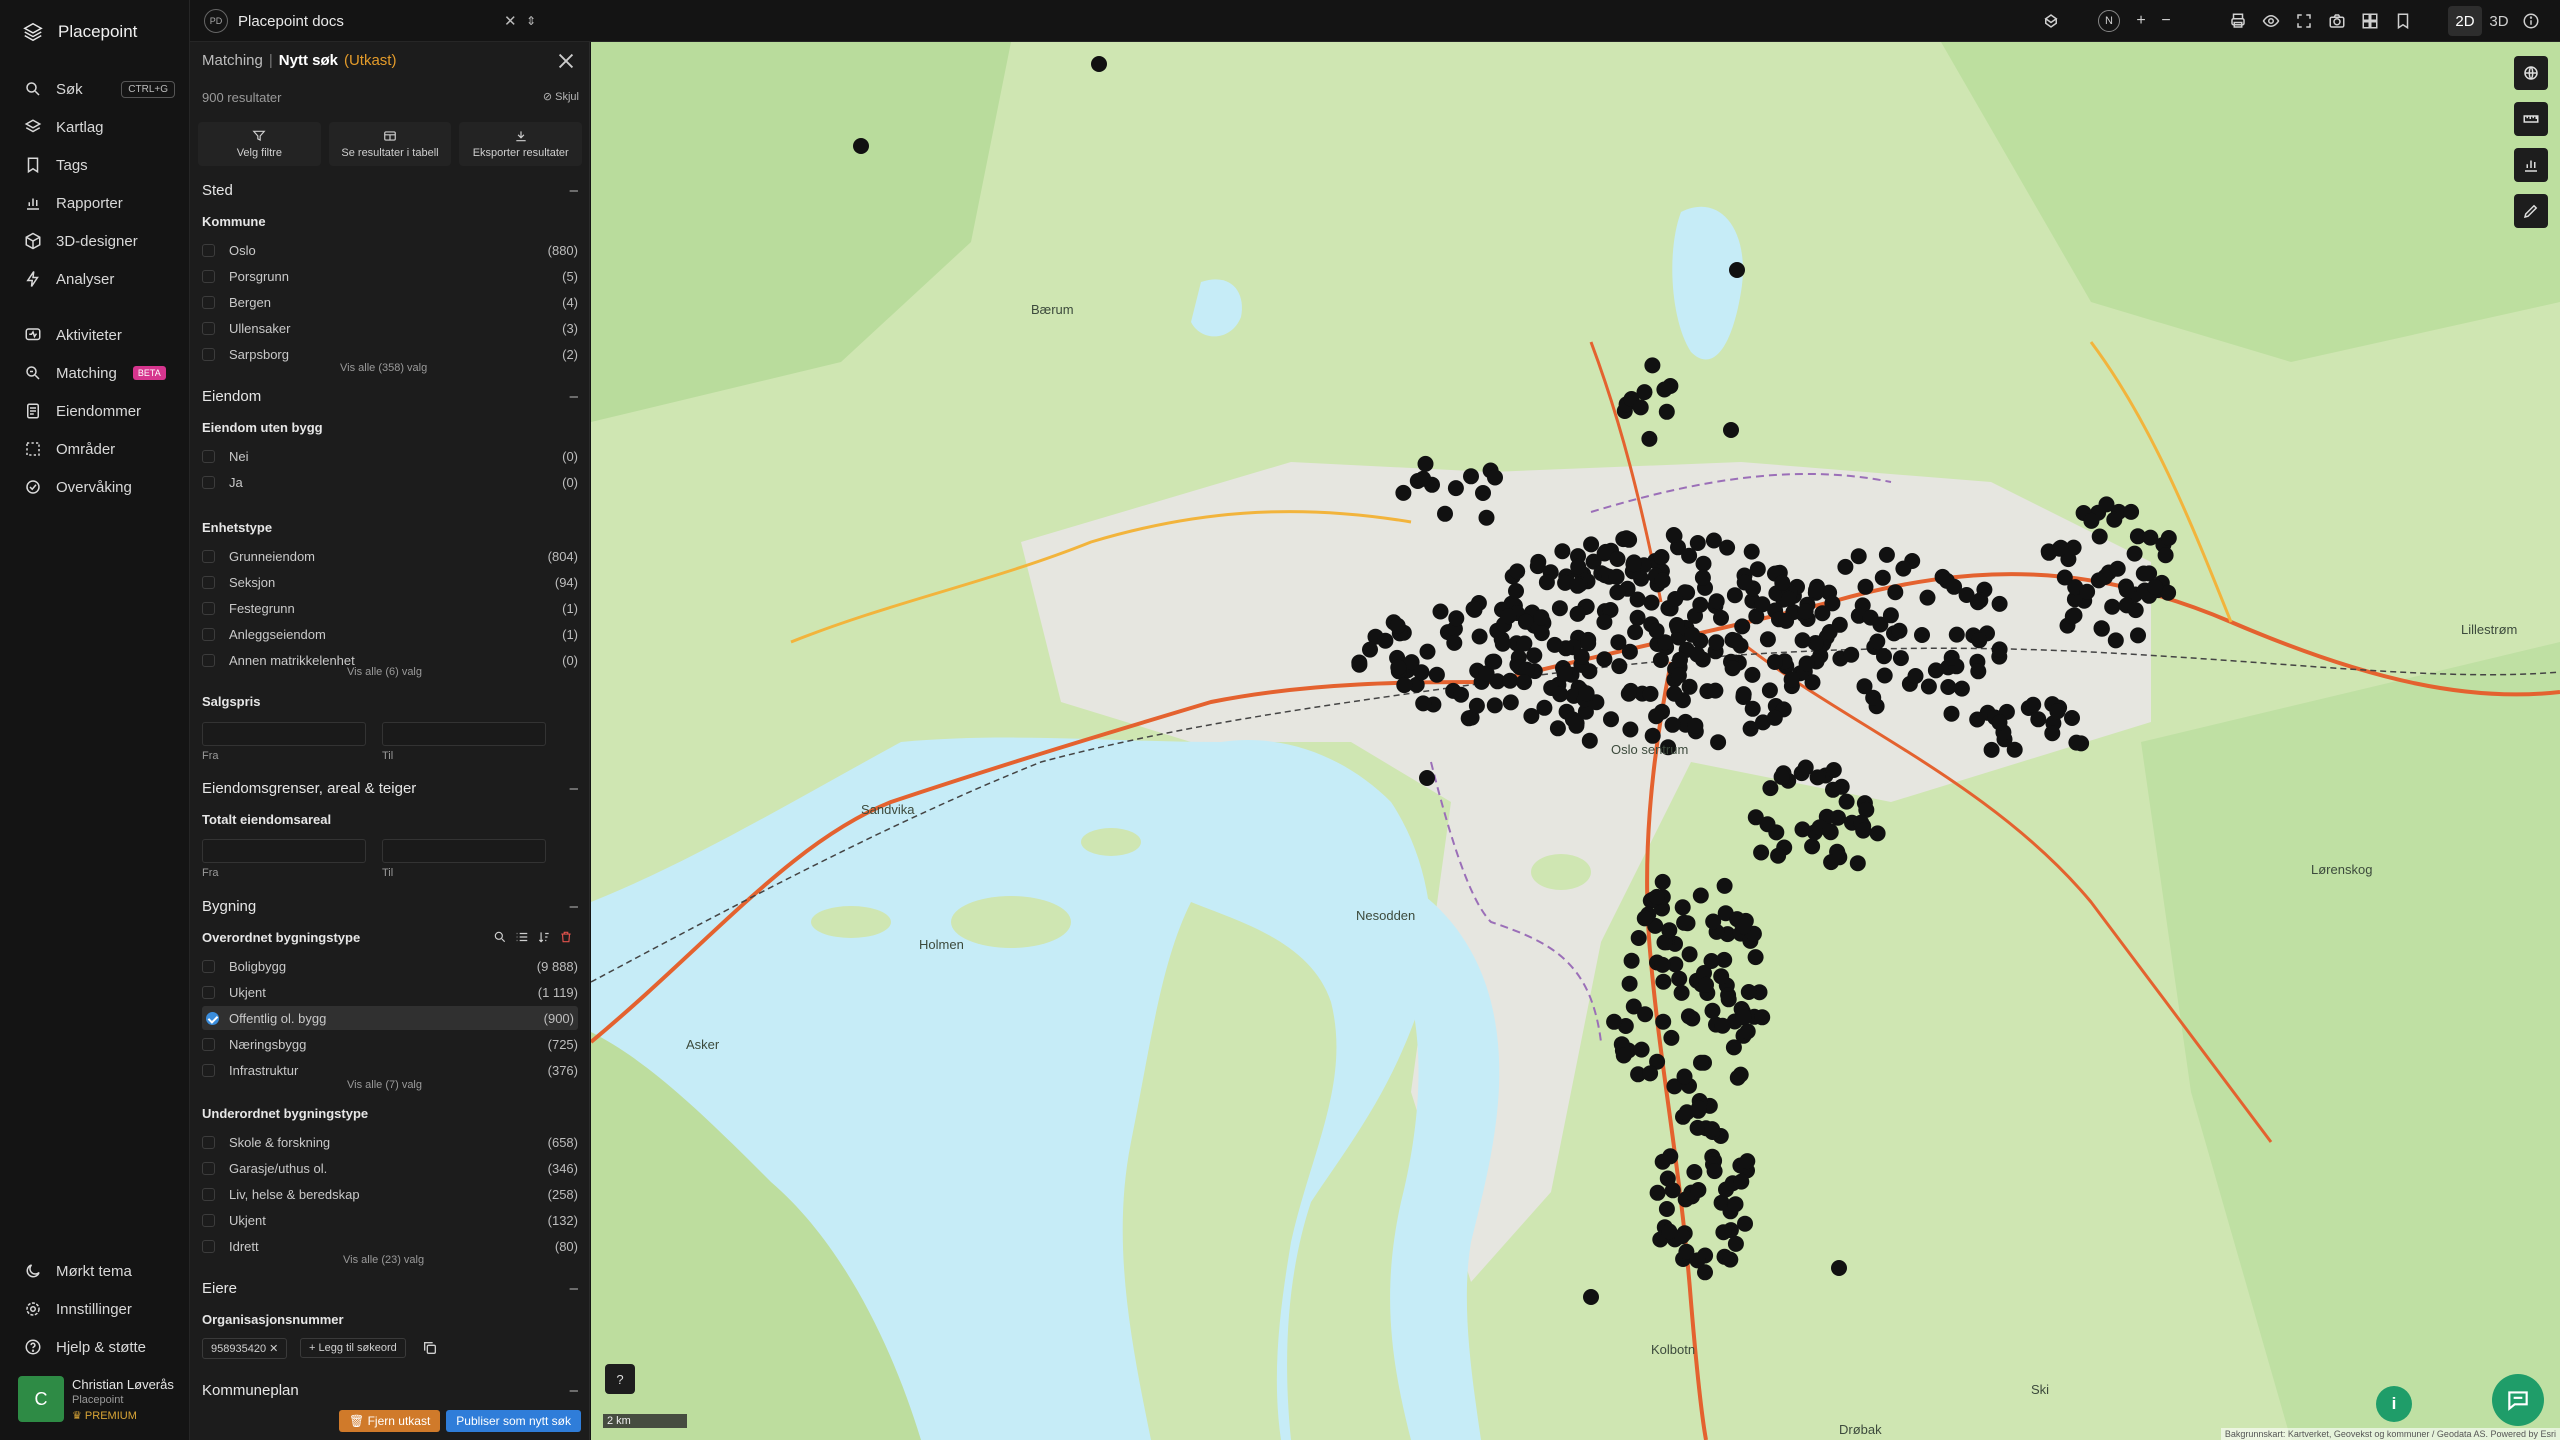  Describe the element at coordinates (510, 21) in the screenshot. I see `clear-document-icon: ✕` at that location.